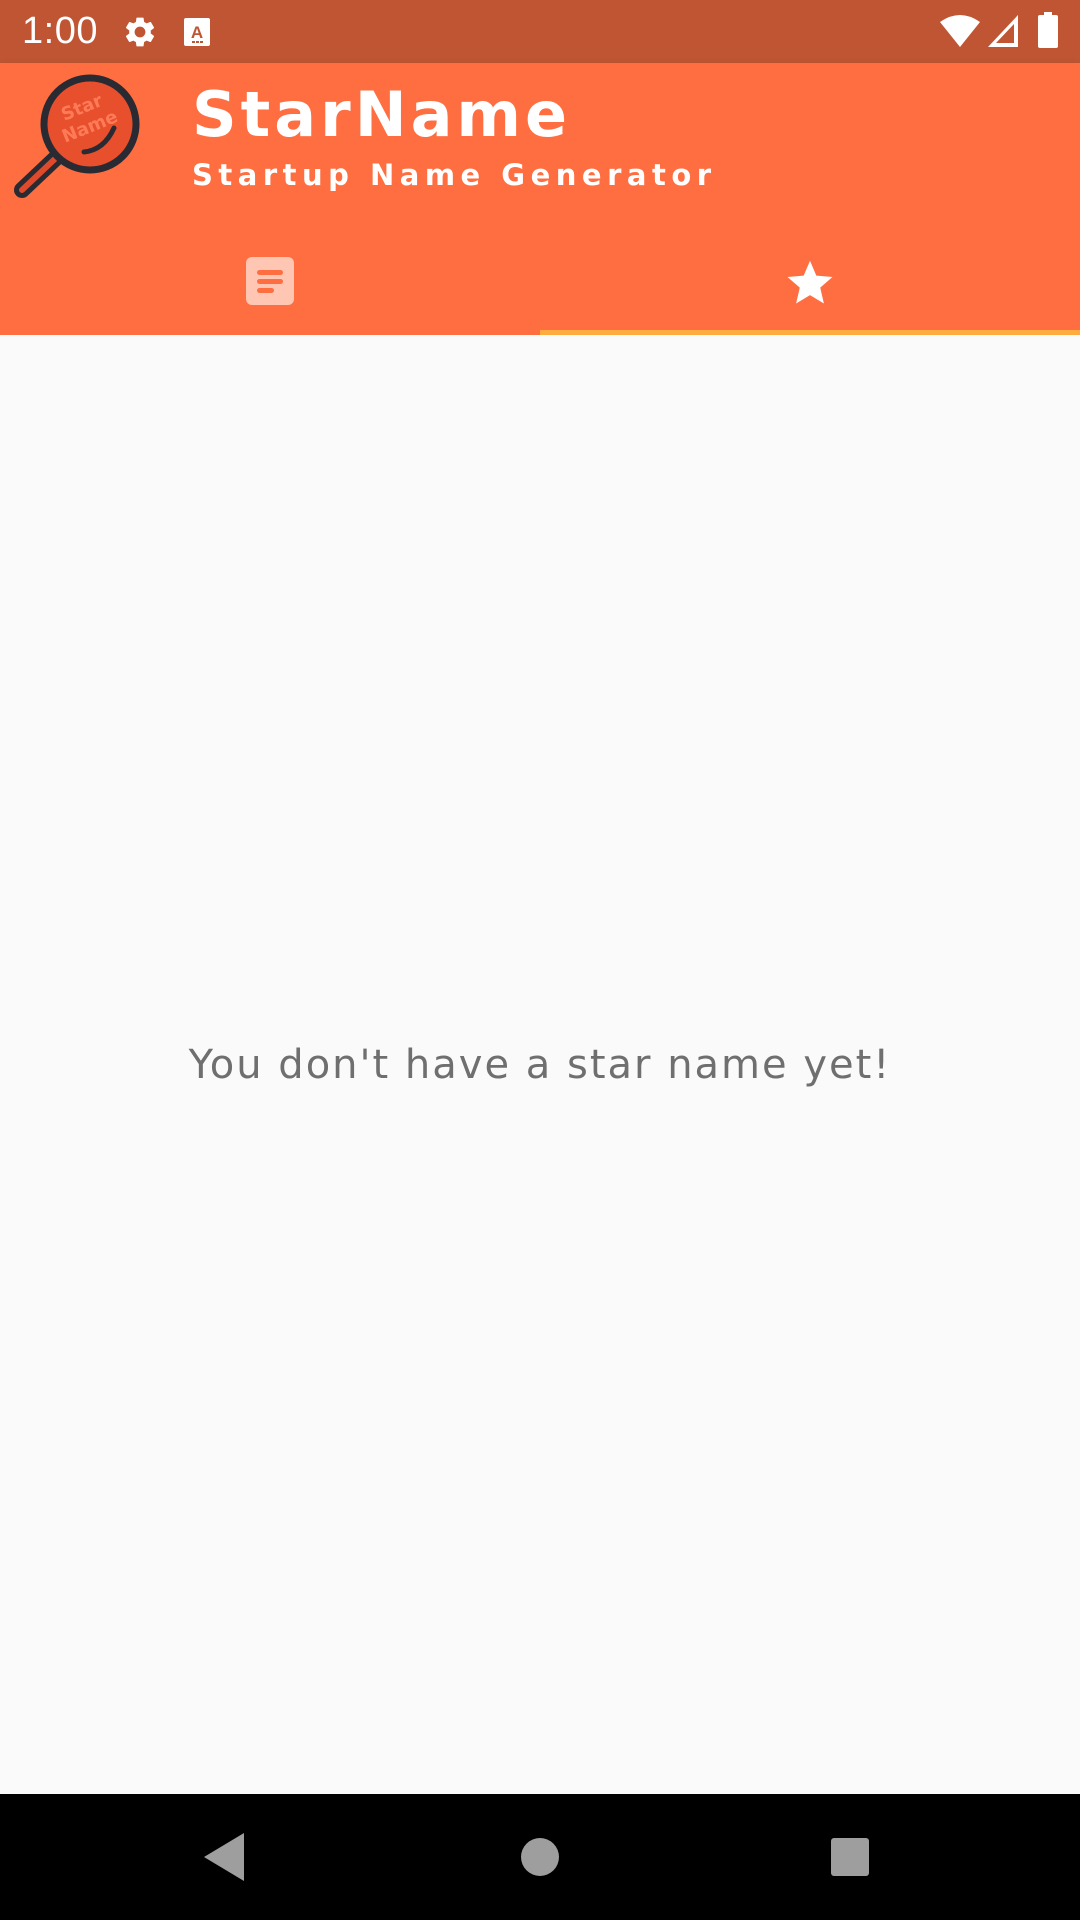  Describe the element at coordinates (60, 31) in the screenshot. I see `status-time: 1:00` at that location.